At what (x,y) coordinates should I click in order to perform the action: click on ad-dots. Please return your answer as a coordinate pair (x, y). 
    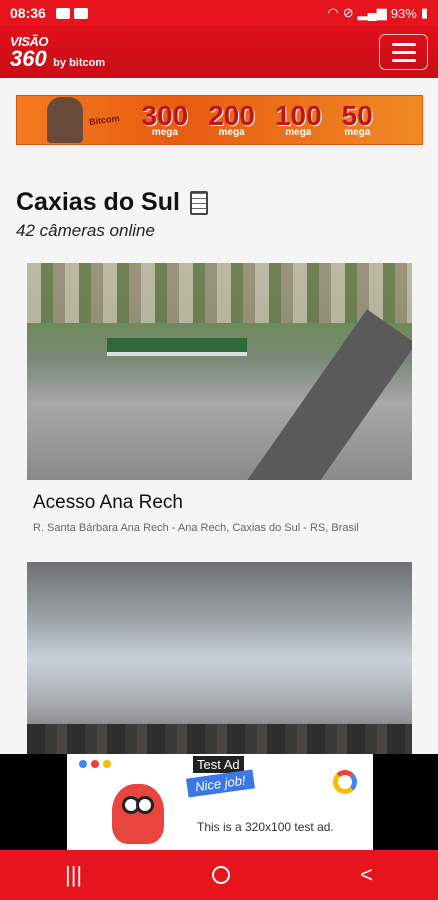
    Looking at the image, I should click on (95, 764).